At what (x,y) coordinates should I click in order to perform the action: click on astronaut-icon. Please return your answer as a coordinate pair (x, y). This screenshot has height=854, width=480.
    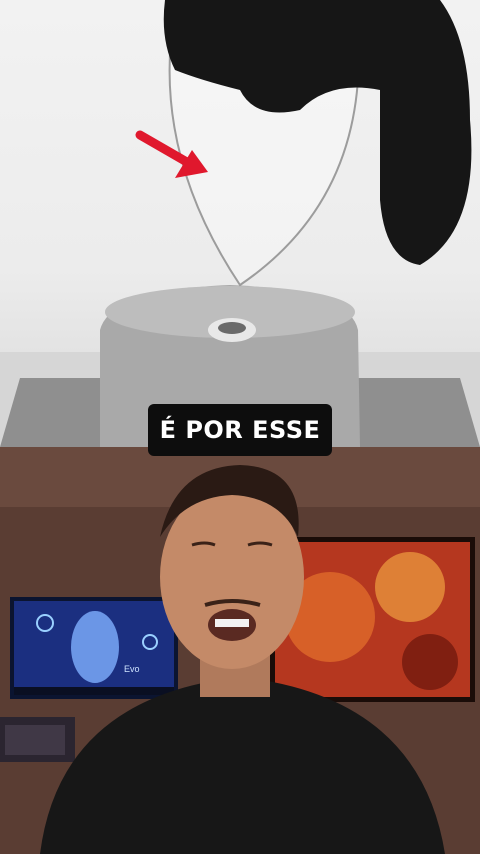
    Looking at the image, I should click on (95, 647).